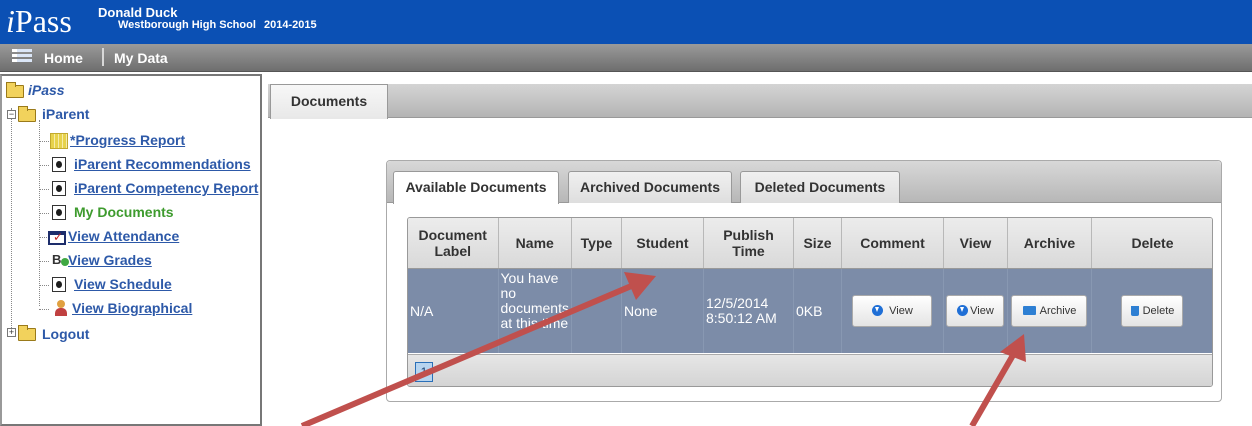 This screenshot has height=426, width=1252. I want to click on person-icon, so click(61, 308).